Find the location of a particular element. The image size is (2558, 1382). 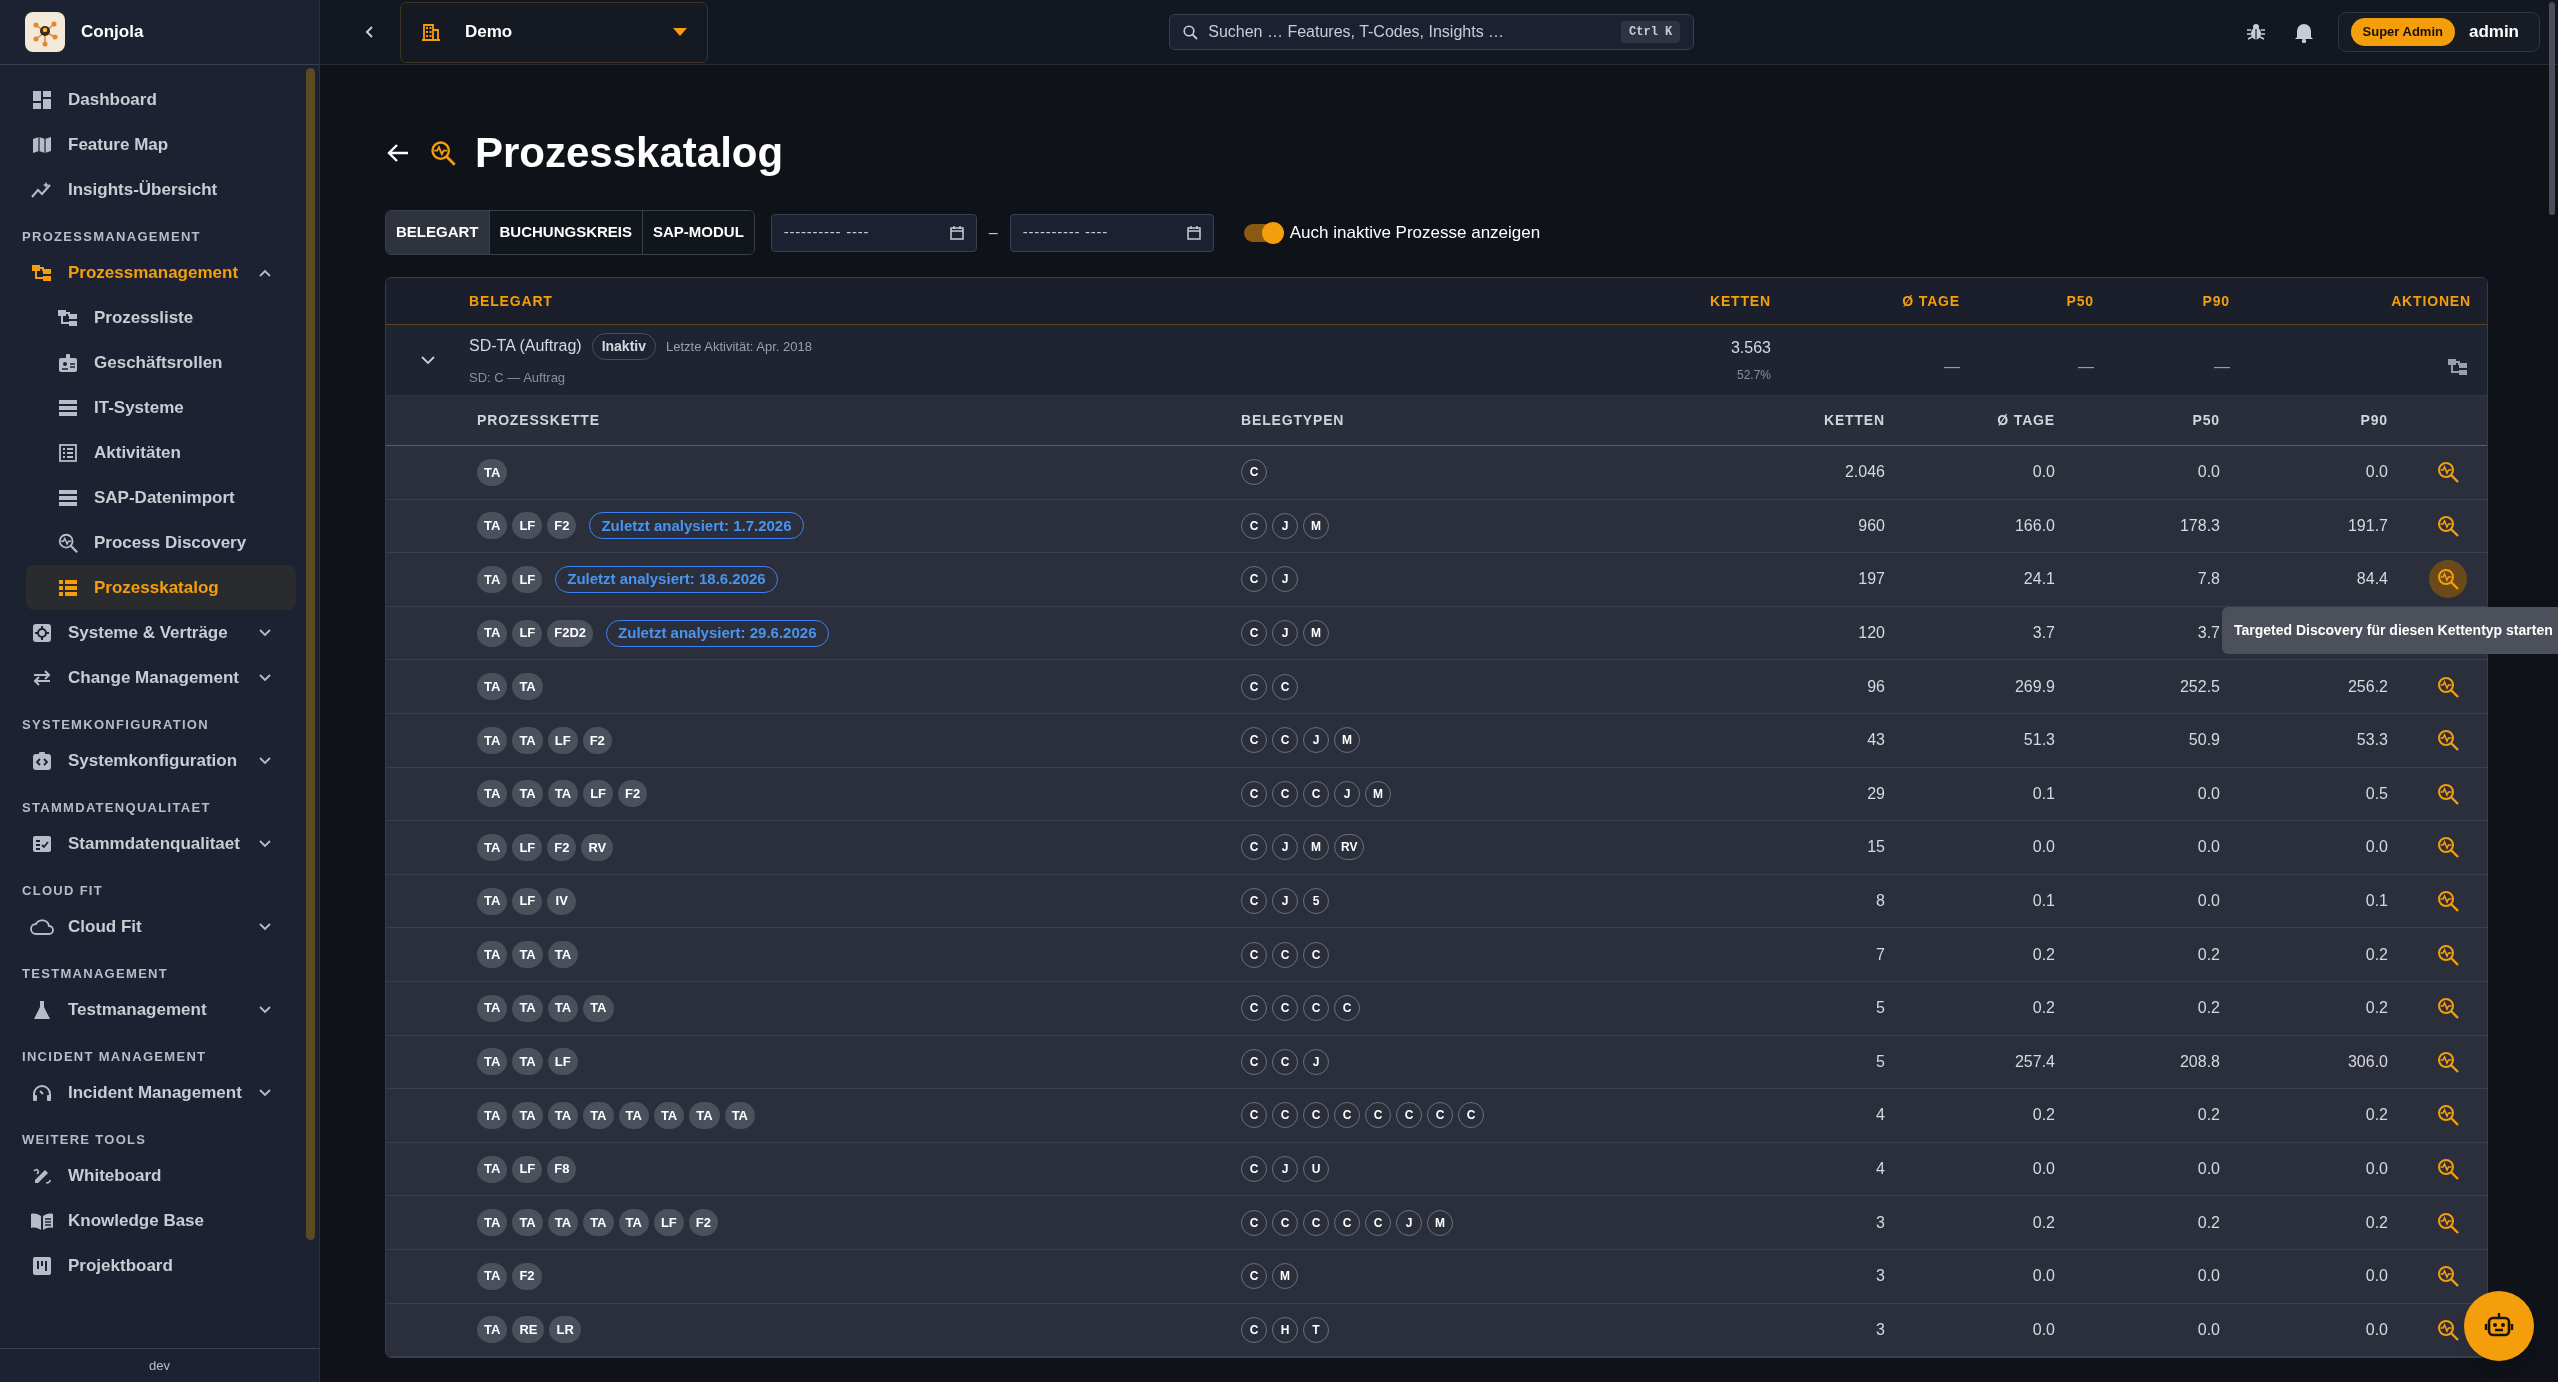

nav-item: SAP-Datenimport is located at coordinates (161, 497).